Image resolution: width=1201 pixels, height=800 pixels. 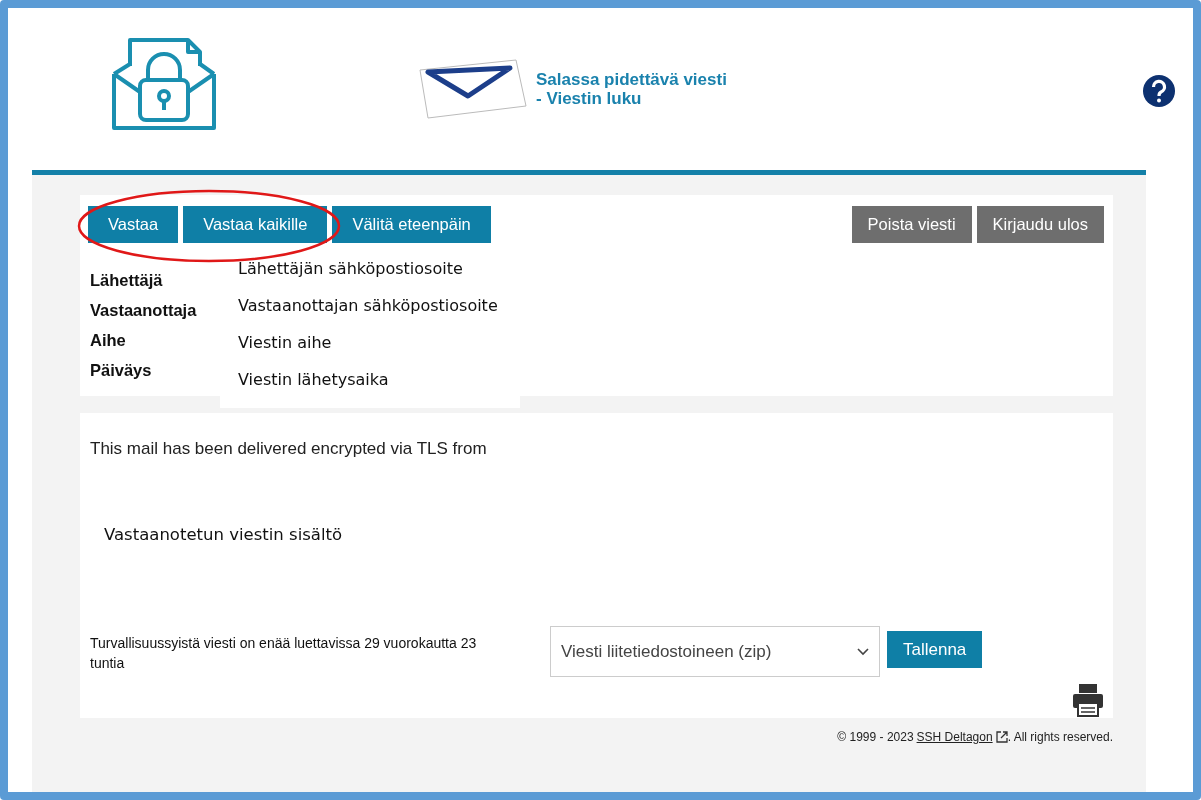 I want to click on printer-icon, so click(x=1088, y=700).